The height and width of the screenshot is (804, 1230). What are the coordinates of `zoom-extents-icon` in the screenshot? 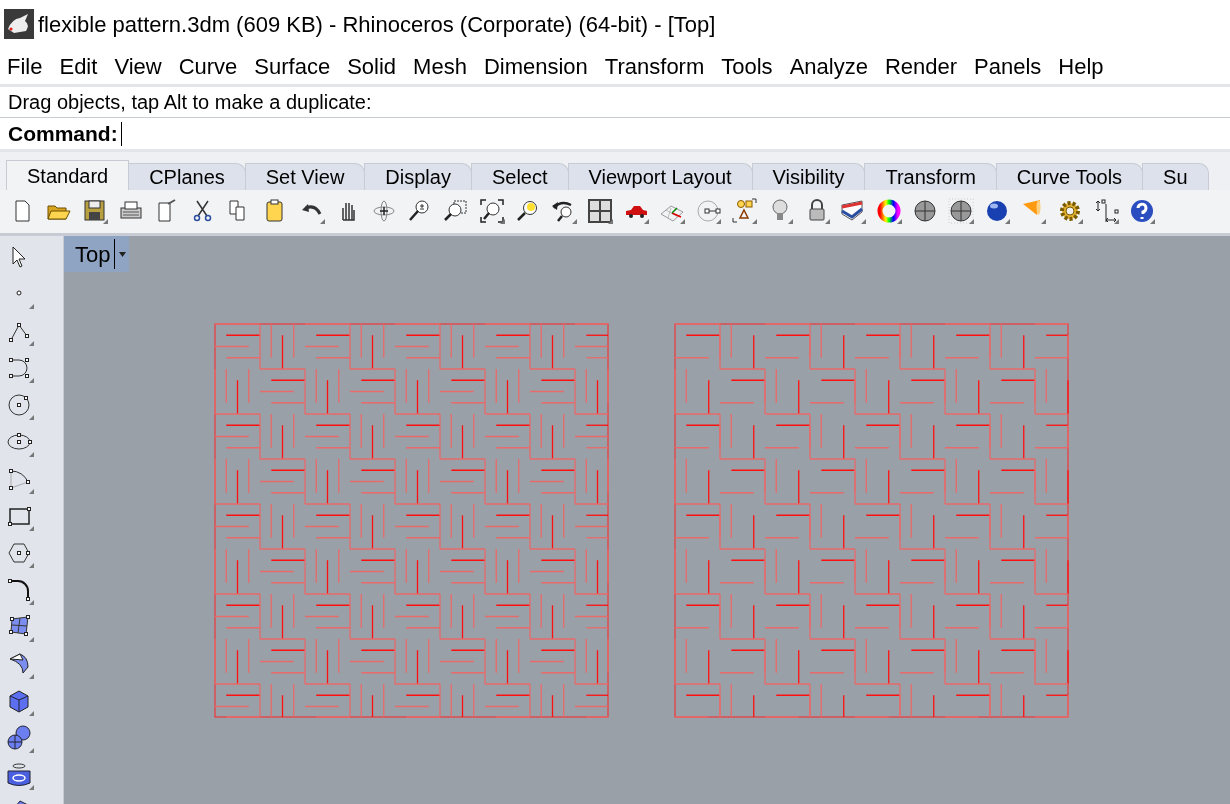 It's located at (493, 211).